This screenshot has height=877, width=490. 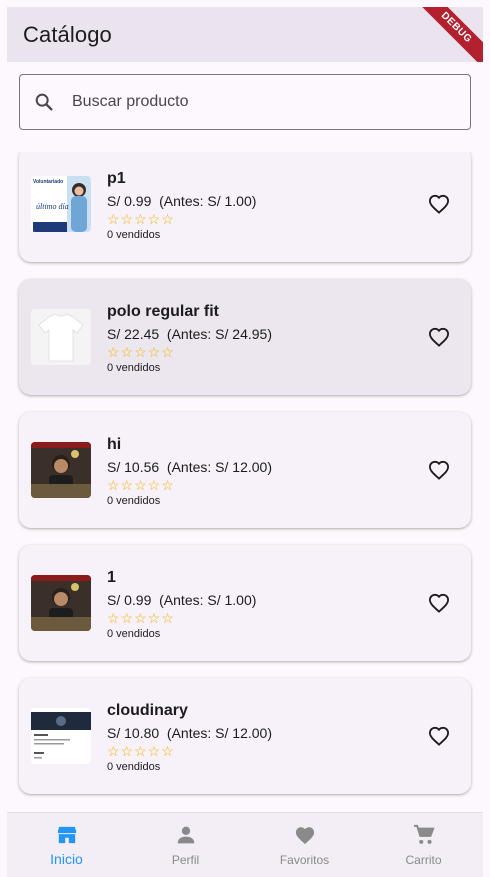 What do you see at coordinates (67, 34) in the screenshot?
I see `page-title: Catálogo` at bounding box center [67, 34].